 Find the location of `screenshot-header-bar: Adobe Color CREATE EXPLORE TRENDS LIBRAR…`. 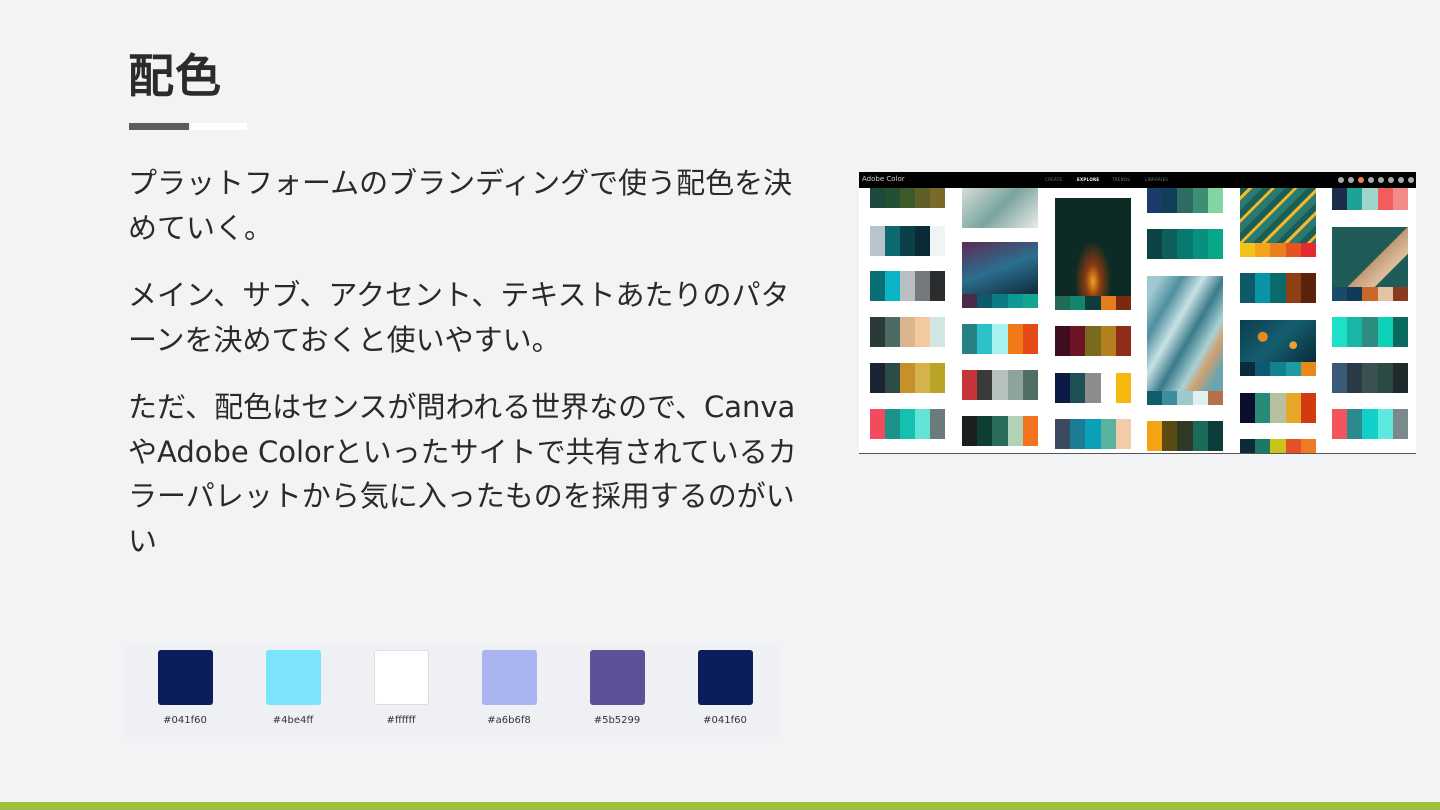

screenshot-header-bar: Adobe Color CREATE EXPLORE TRENDS LIBRAR… is located at coordinates (1137, 180).